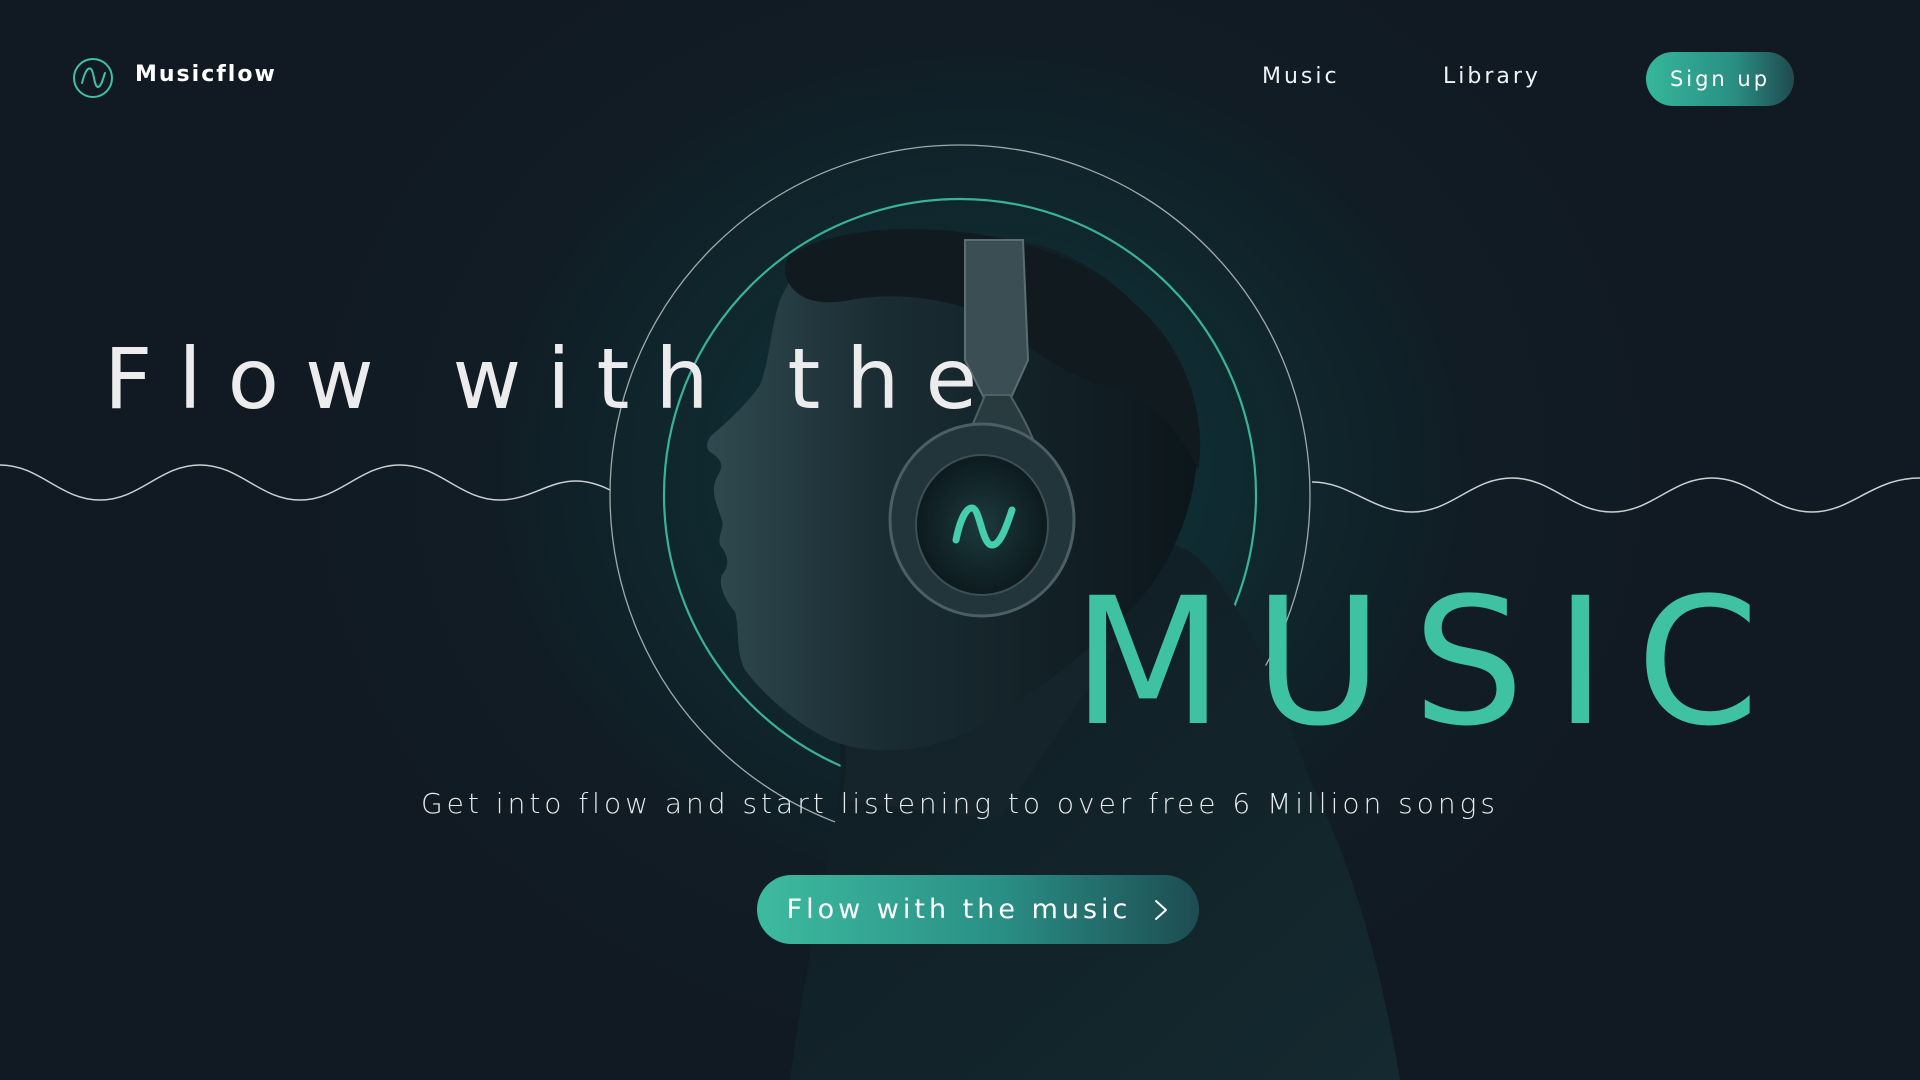 This screenshot has height=1080, width=1920. Describe the element at coordinates (1161, 909) in the screenshot. I see `chevron-right-icon` at that location.